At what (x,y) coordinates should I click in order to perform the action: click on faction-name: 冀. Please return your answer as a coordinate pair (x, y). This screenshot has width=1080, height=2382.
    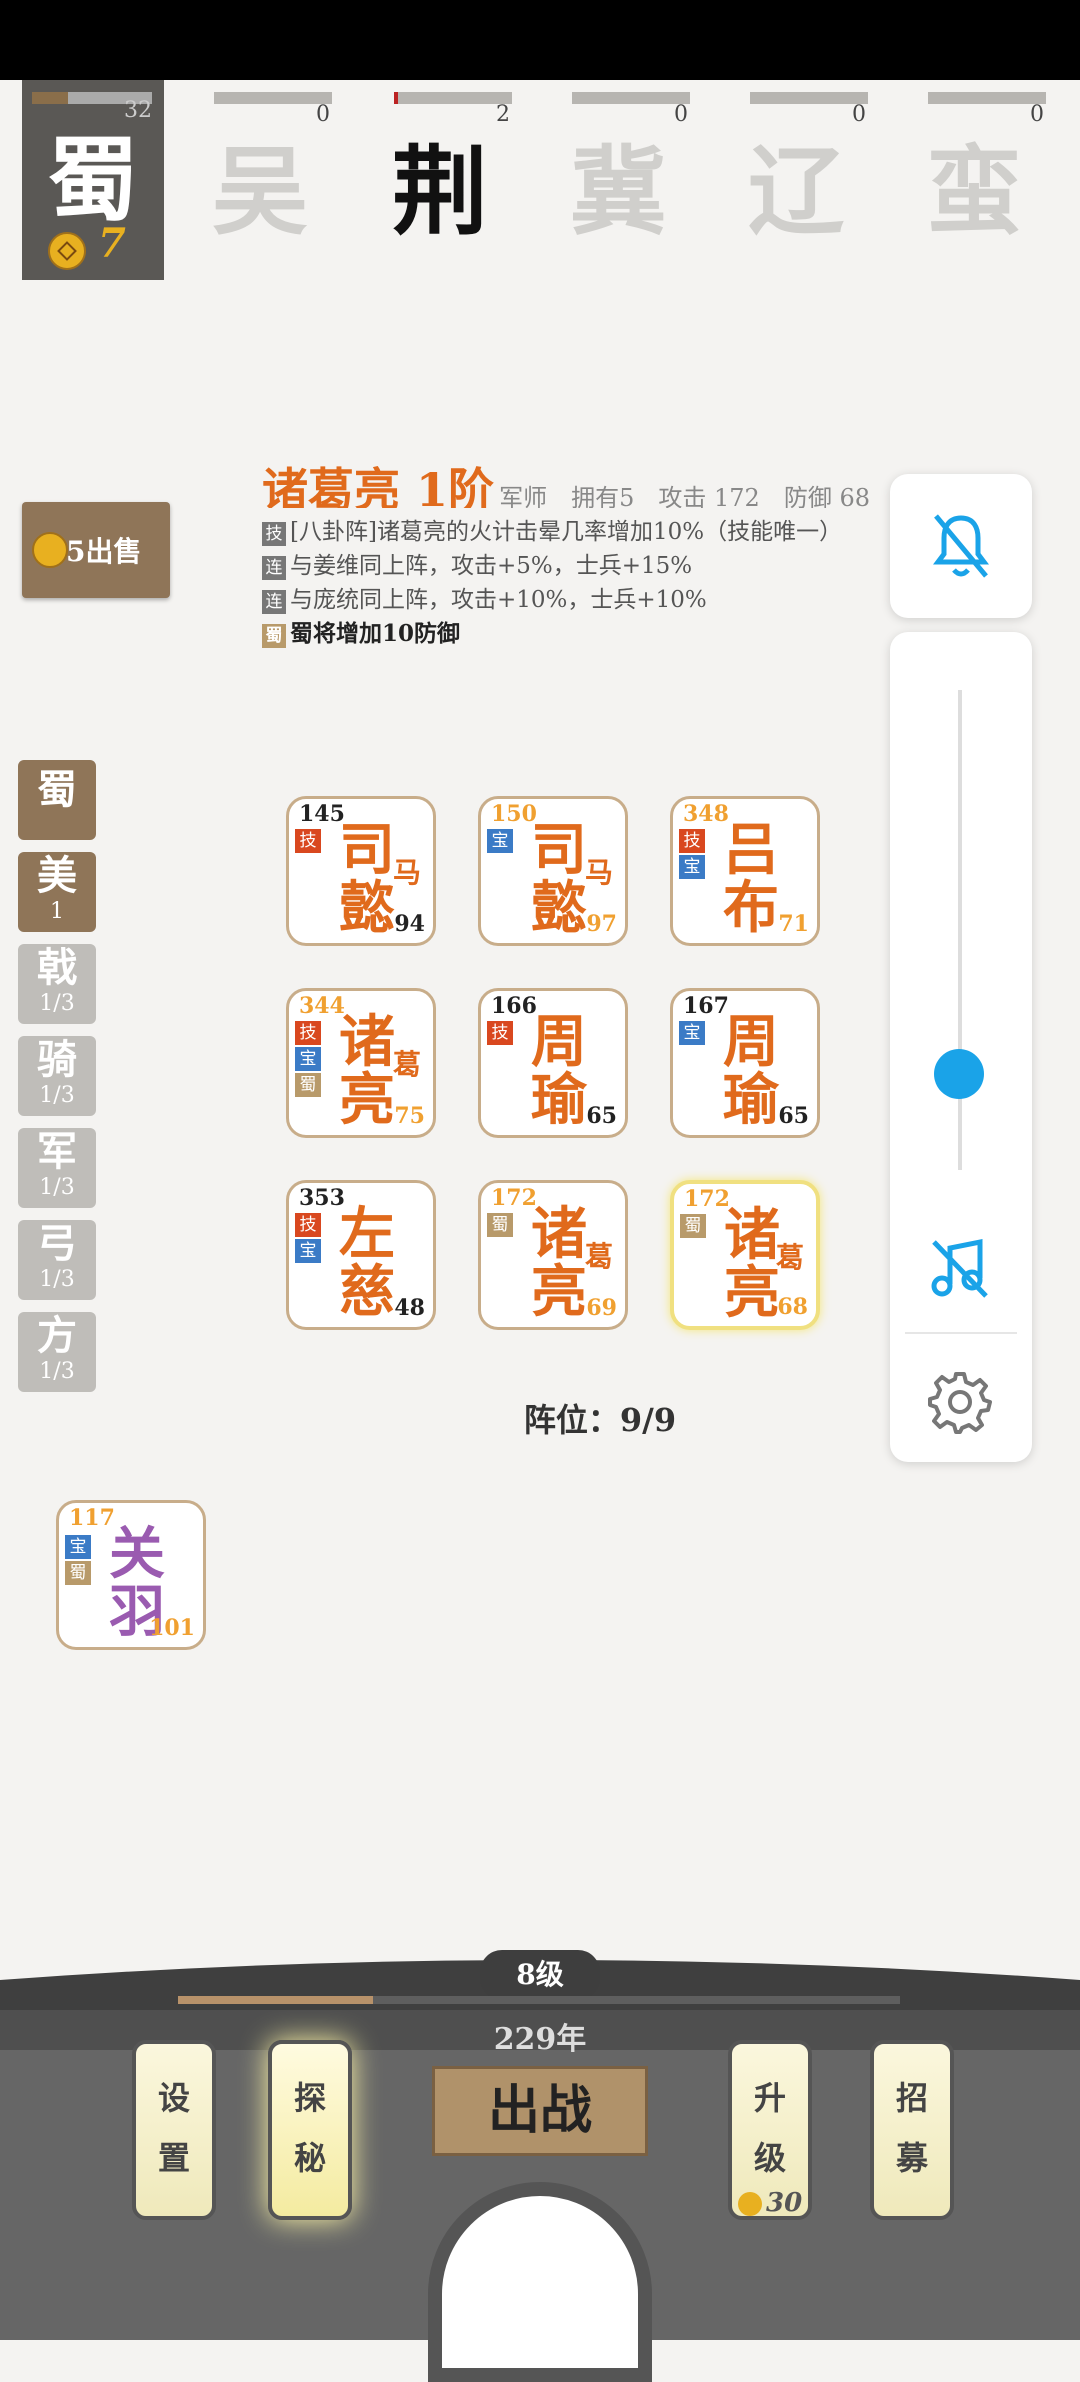
    Looking at the image, I should click on (618, 191).